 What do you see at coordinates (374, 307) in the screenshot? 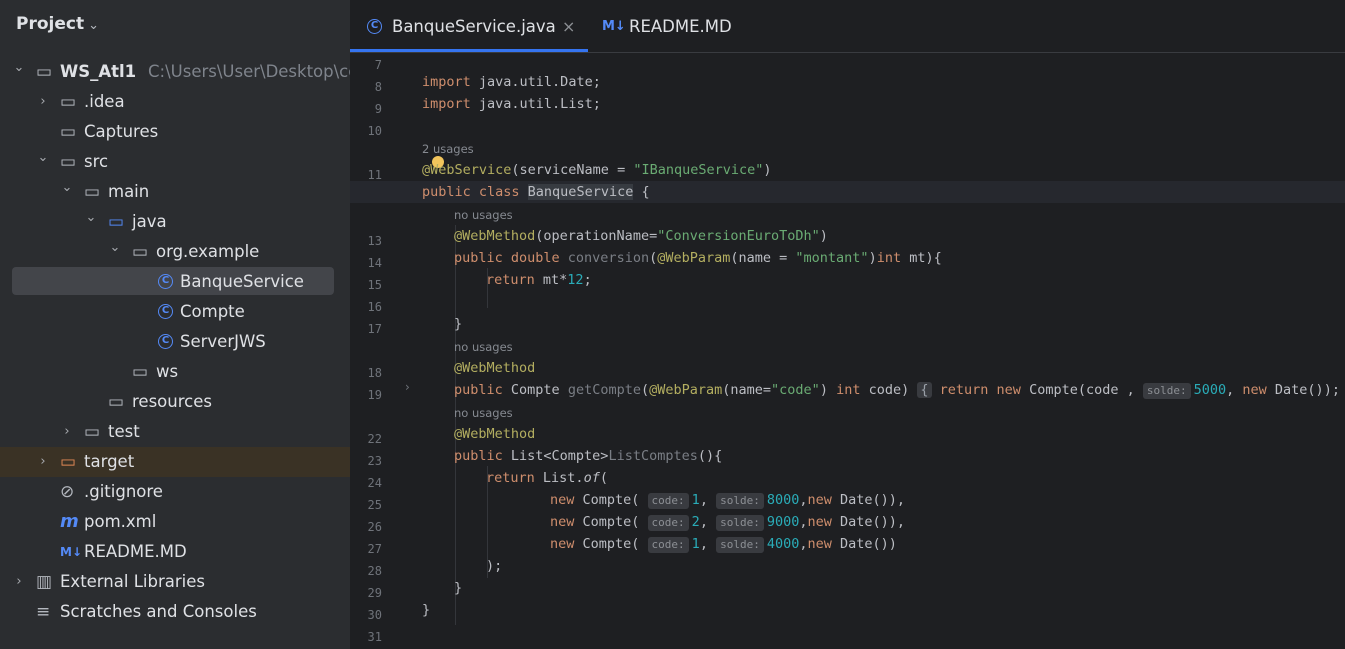
I see `line-number: 16` at bounding box center [374, 307].